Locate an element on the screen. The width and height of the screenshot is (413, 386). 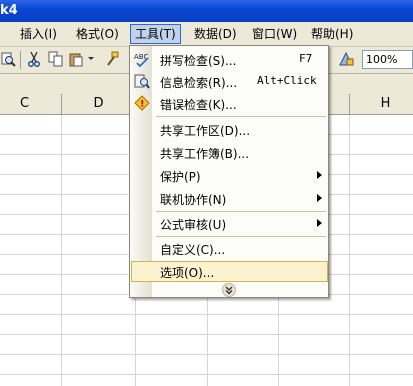
menu-item-online-collaboration: 联机协作(N) is located at coordinates (229, 198).